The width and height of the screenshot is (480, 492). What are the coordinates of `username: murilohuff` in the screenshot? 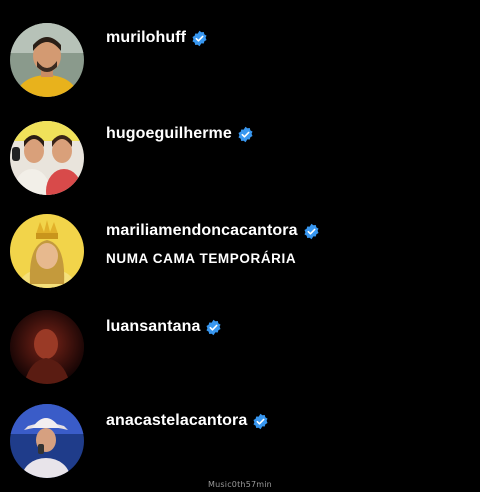 It's located at (157, 38).